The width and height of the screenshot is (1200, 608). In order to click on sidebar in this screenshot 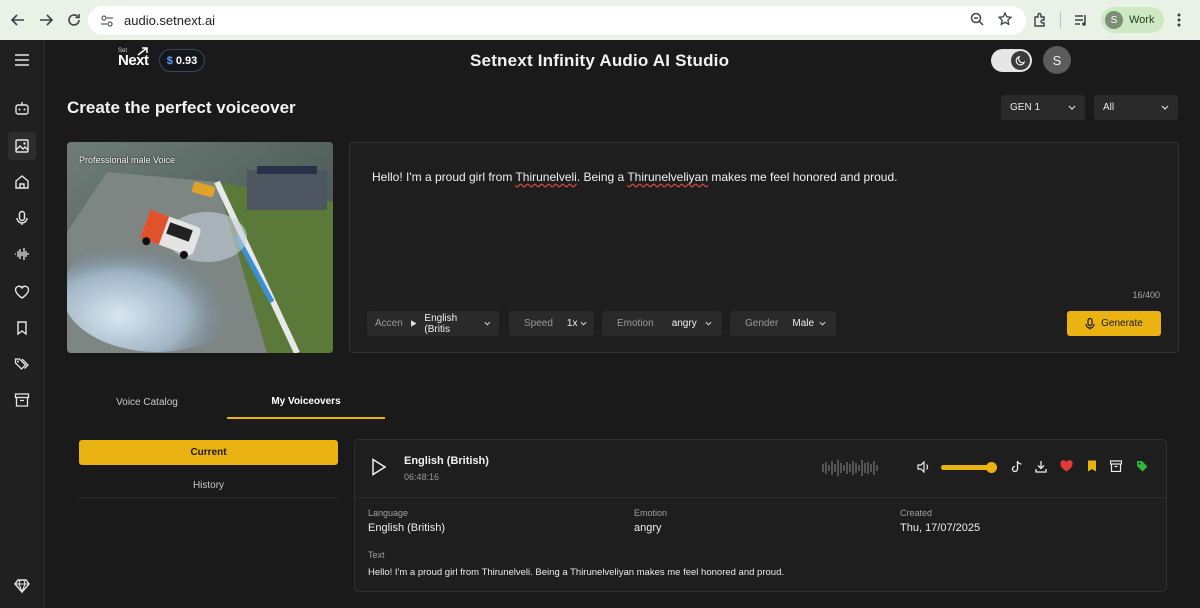, I will do `click(22, 324)`.